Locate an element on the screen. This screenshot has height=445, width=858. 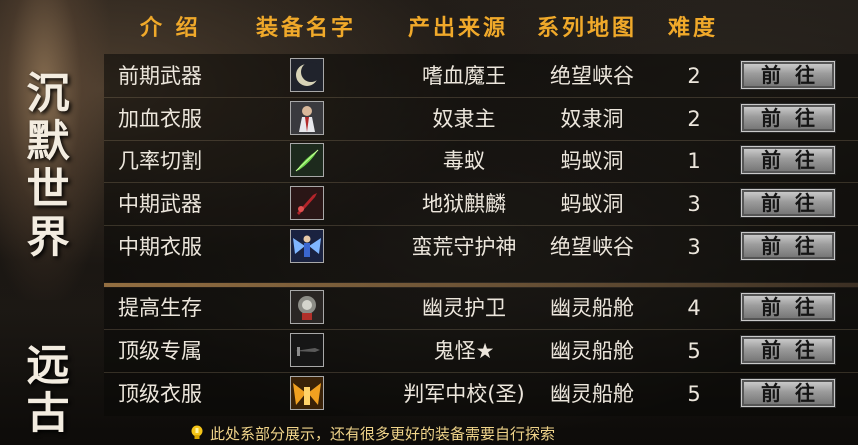
row-intro: 中期衣服 is located at coordinates (160, 247).